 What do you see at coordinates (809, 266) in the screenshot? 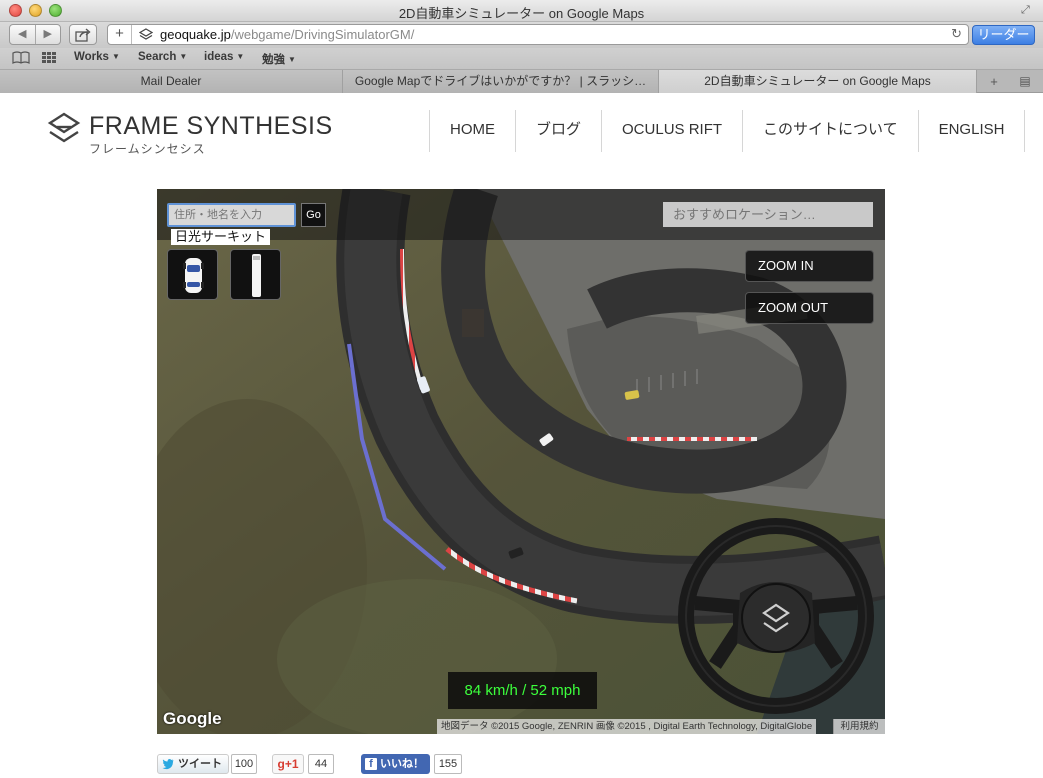
I see `zoom-in-button: ZOOM IN` at bounding box center [809, 266].